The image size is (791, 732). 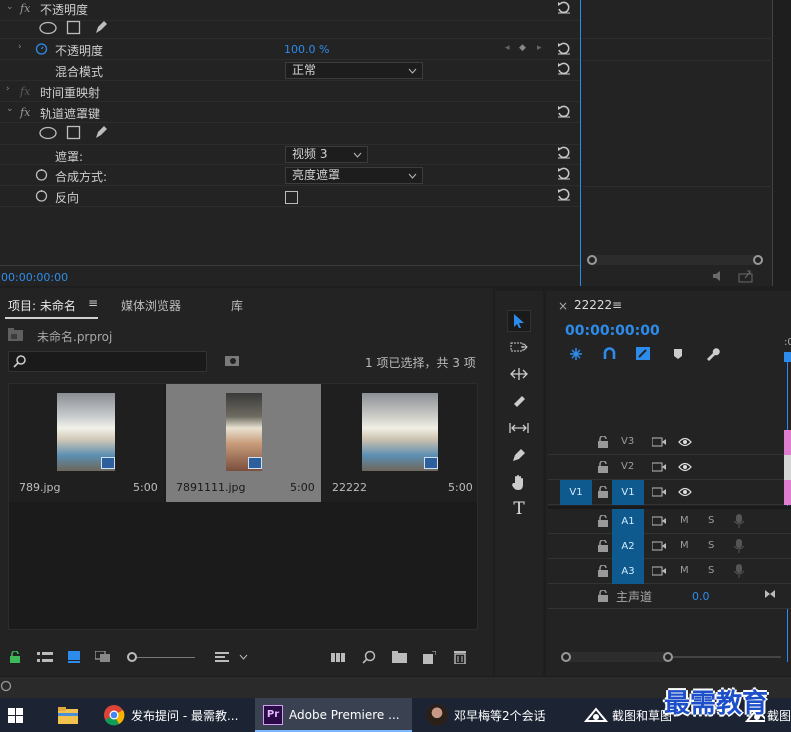 I want to click on trash-icon, so click(x=460, y=657).